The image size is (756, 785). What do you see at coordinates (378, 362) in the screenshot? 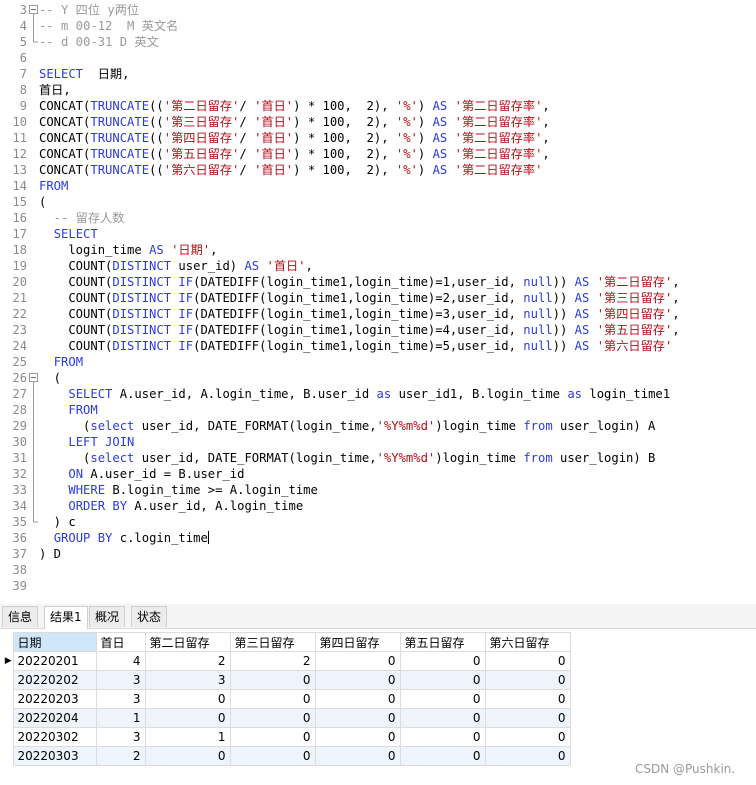
I see `code-line: 25 FROM` at bounding box center [378, 362].